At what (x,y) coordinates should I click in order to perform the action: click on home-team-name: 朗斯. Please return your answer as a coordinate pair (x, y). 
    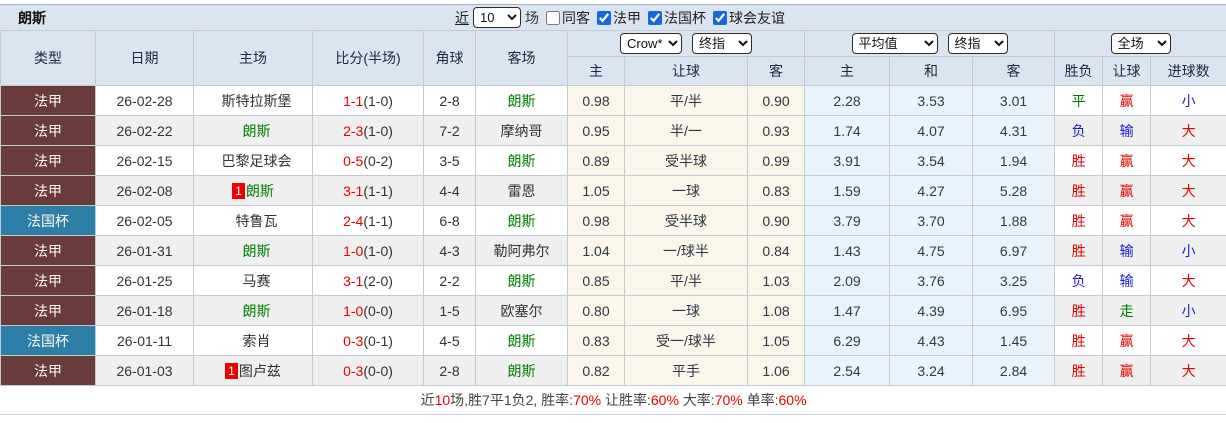
    Looking at the image, I should click on (257, 311).